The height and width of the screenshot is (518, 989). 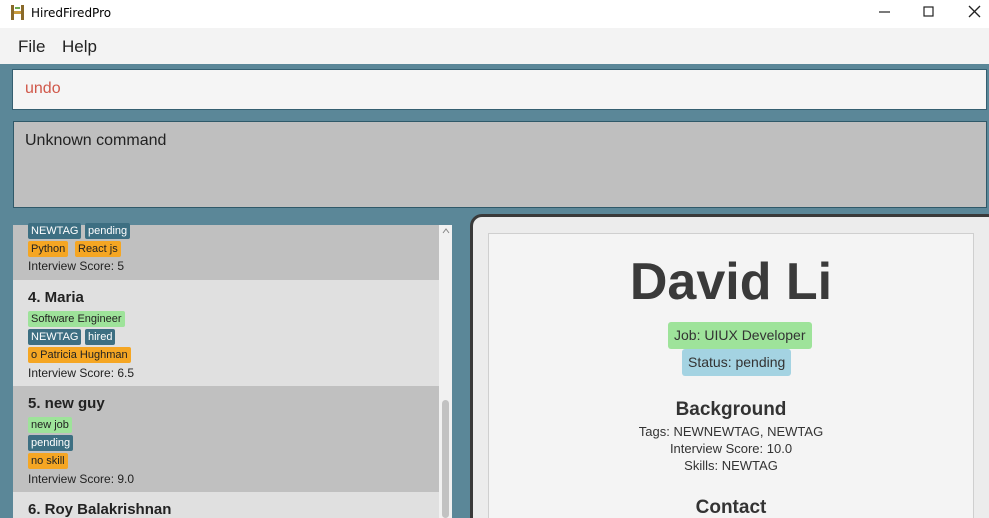 What do you see at coordinates (98, 249) in the screenshot?
I see `skill-tag: React js` at bounding box center [98, 249].